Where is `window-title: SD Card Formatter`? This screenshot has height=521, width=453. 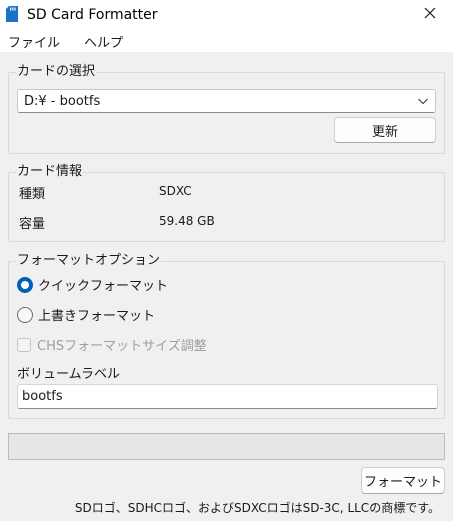
window-title: SD Card Formatter is located at coordinates (92, 15).